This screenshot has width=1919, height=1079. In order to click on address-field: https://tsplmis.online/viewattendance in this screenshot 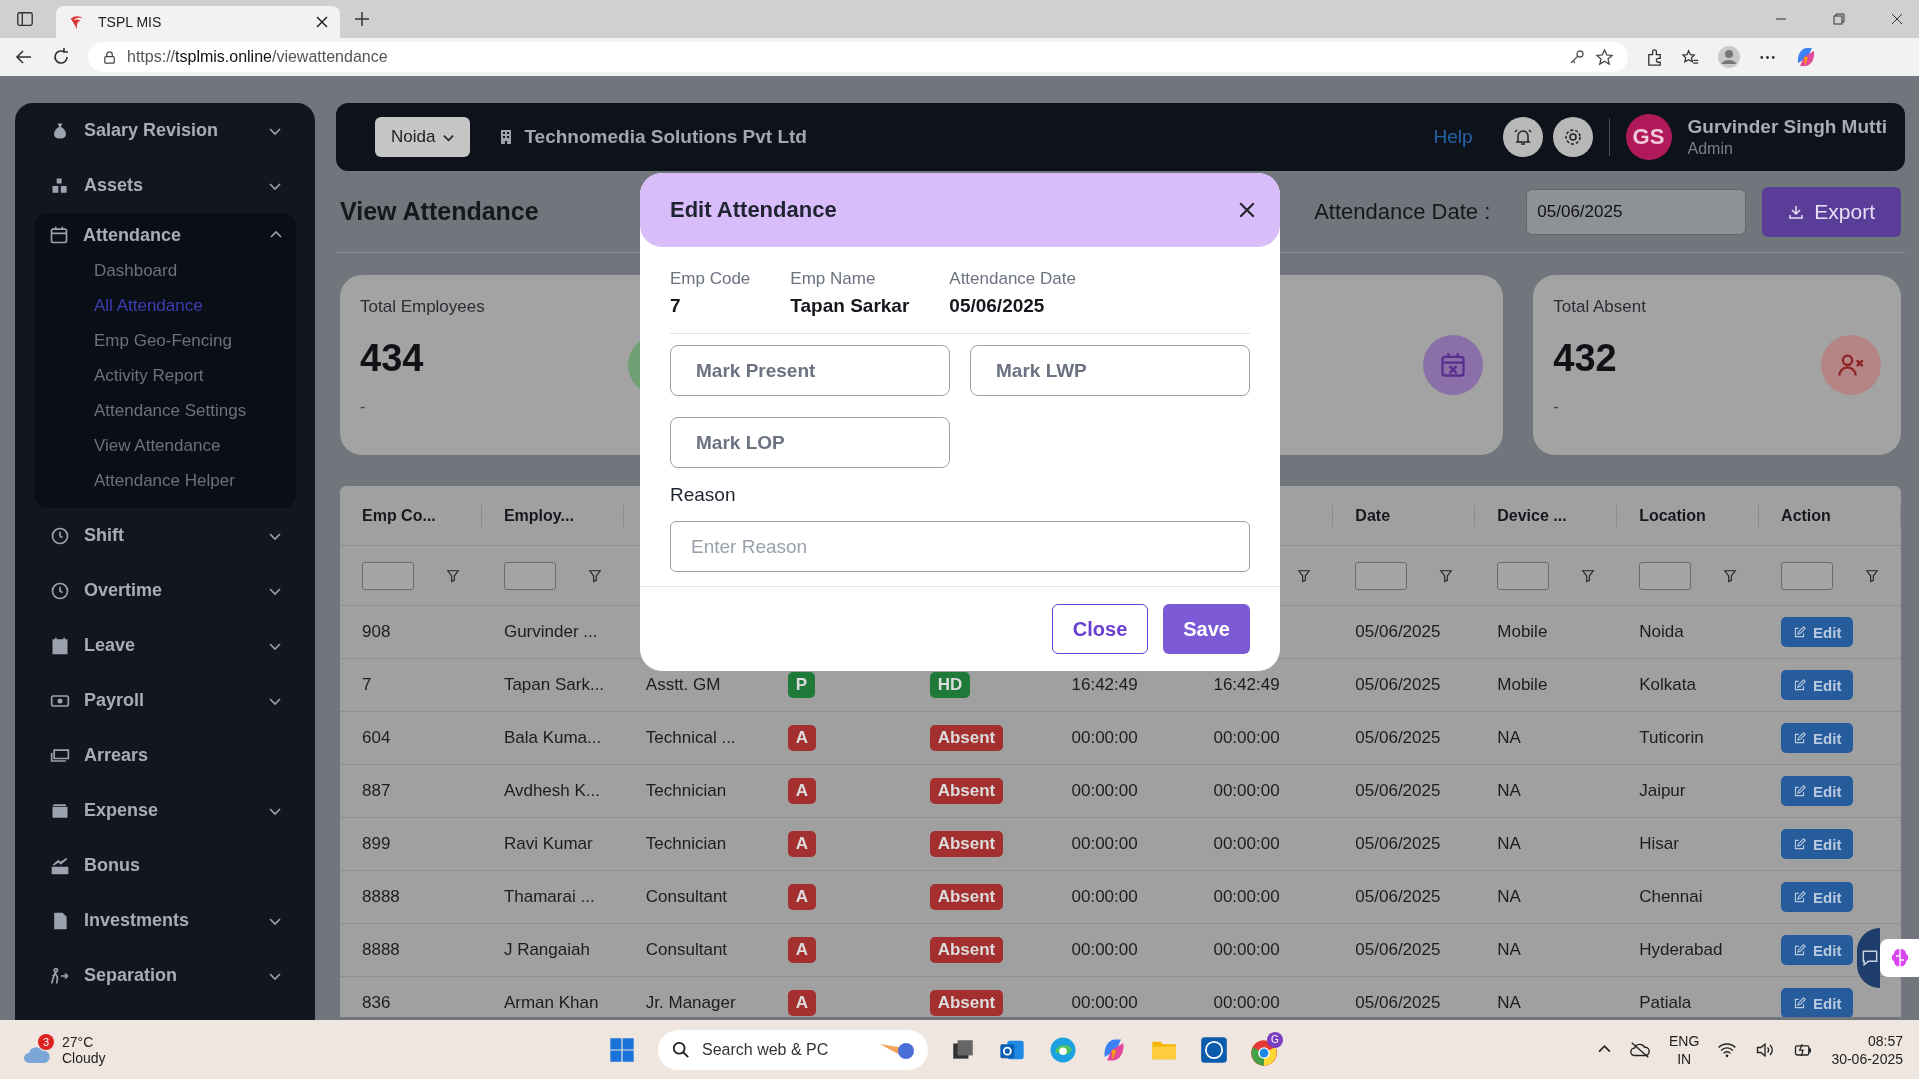, I will do `click(858, 57)`.